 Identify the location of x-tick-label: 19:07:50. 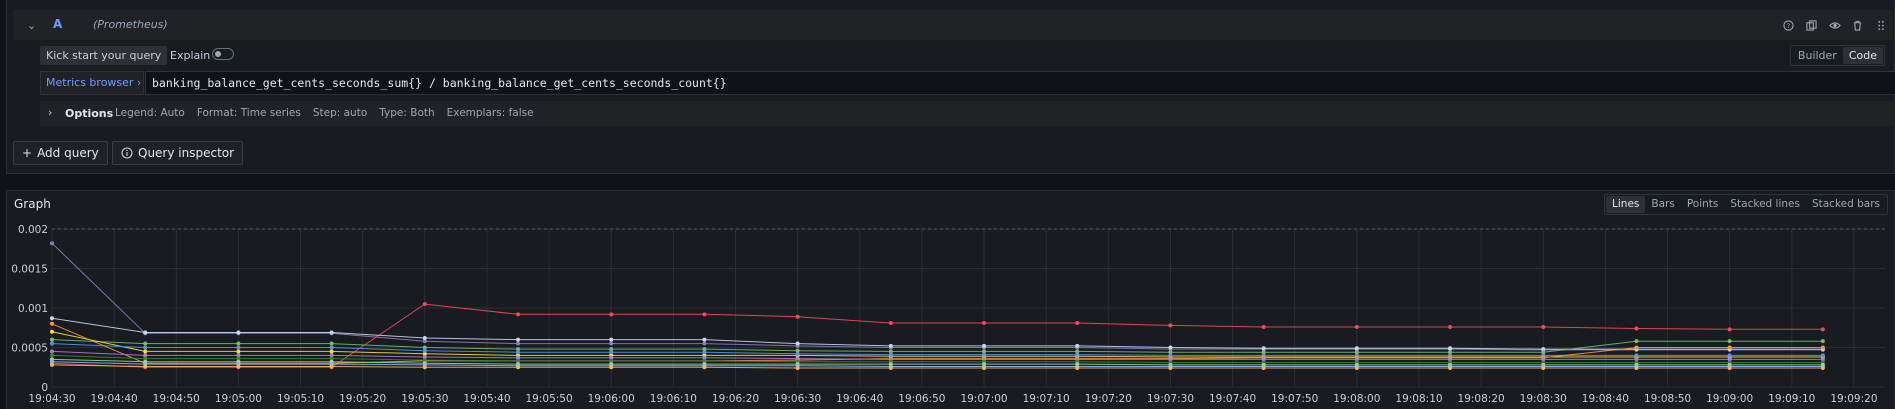
(1294, 399).